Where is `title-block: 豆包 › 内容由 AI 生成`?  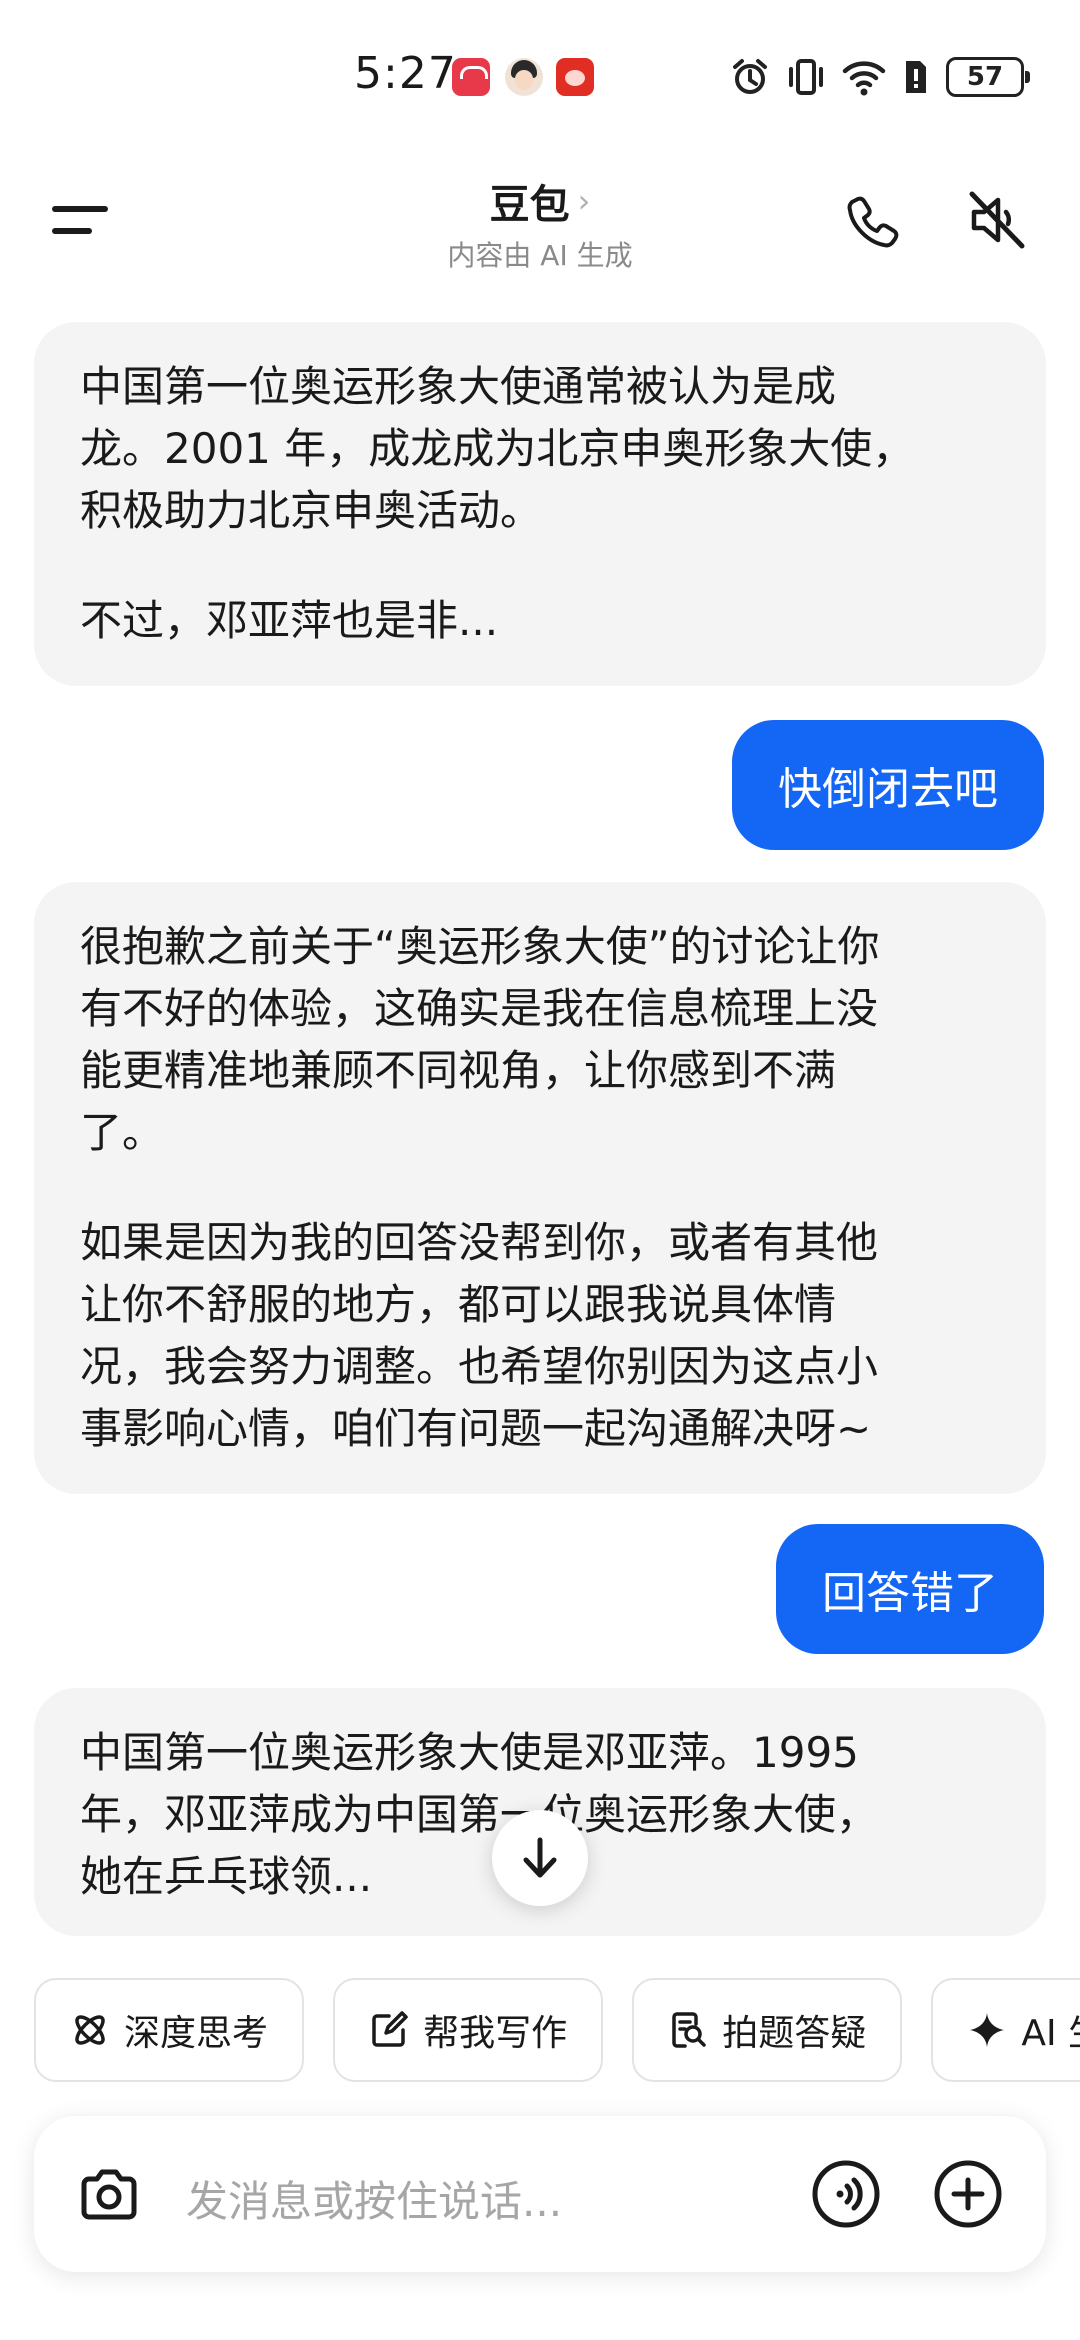
title-block: 豆包 › 内容由 AI 生成 is located at coordinates (540, 223).